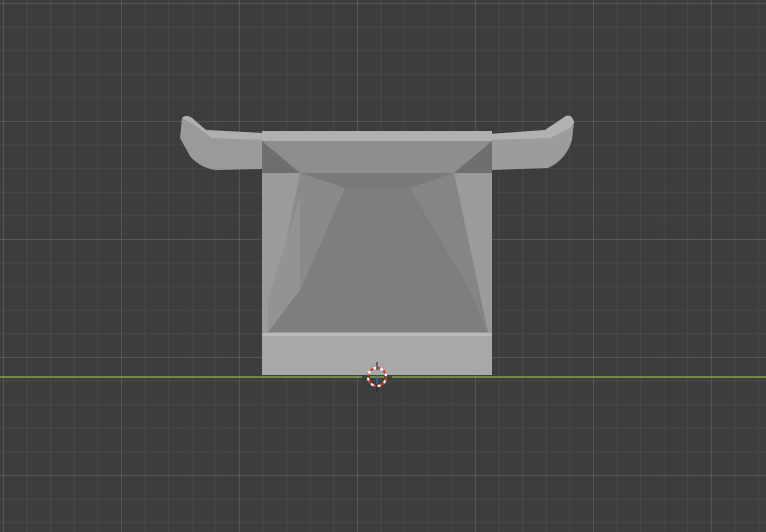 This screenshot has width=766, height=532. What do you see at coordinates (377, 136) in the screenshot?
I see `top-crossbar-highlight` at bounding box center [377, 136].